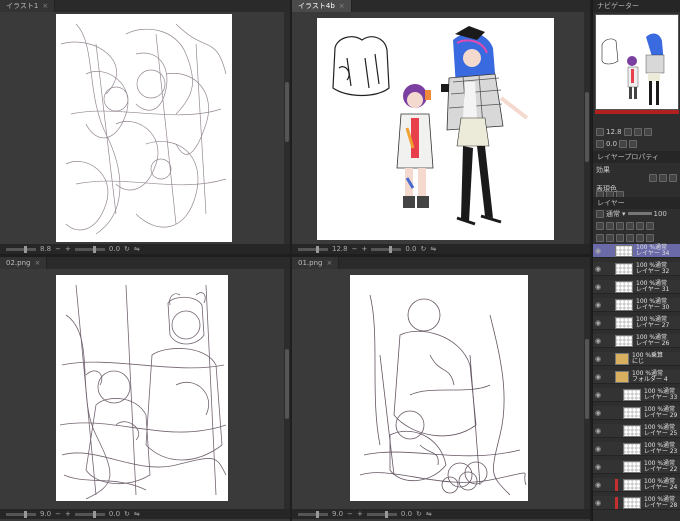 This screenshot has width=680, height=521. I want to click on layer-tab: レイヤー, so click(611, 203).